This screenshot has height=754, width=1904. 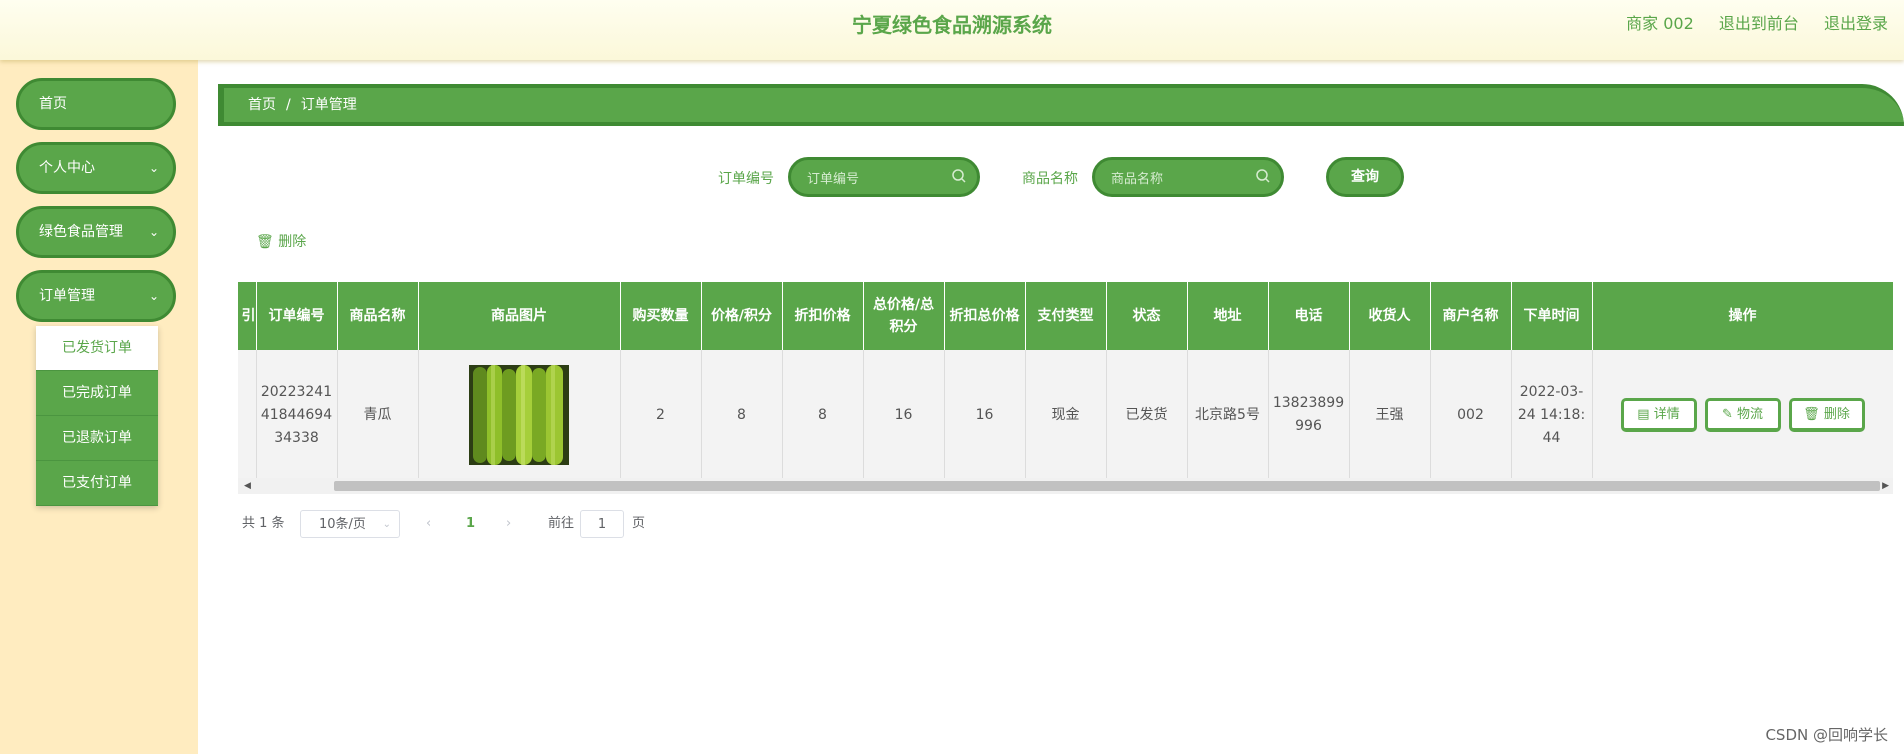 I want to click on sidebar-item-label: 个人中心, so click(x=67, y=168).